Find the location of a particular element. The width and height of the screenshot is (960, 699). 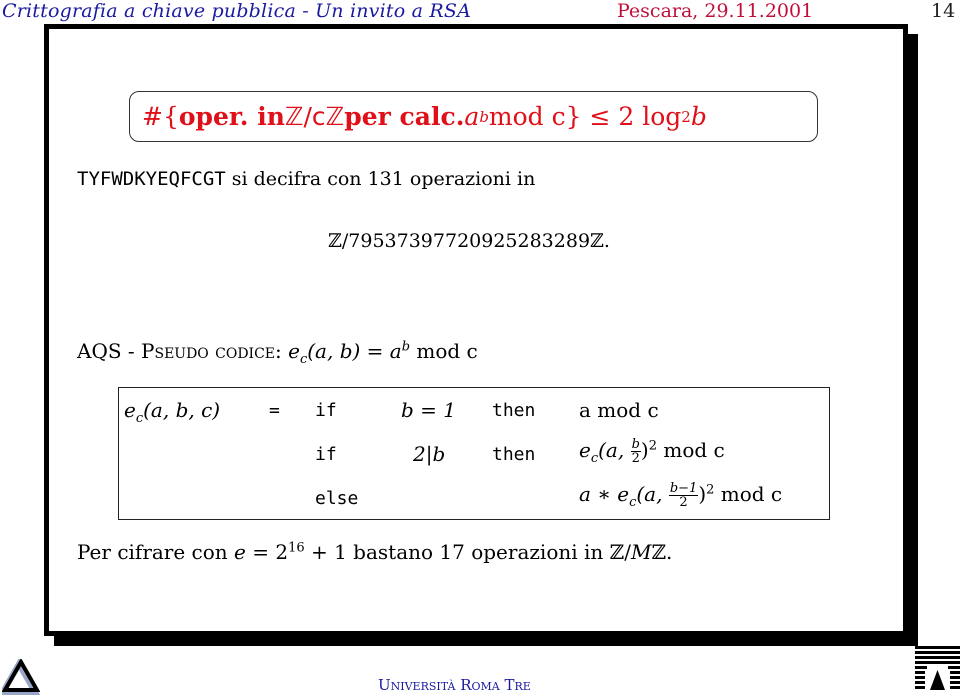

fl-tail: ℤ. is located at coordinates (662, 552).